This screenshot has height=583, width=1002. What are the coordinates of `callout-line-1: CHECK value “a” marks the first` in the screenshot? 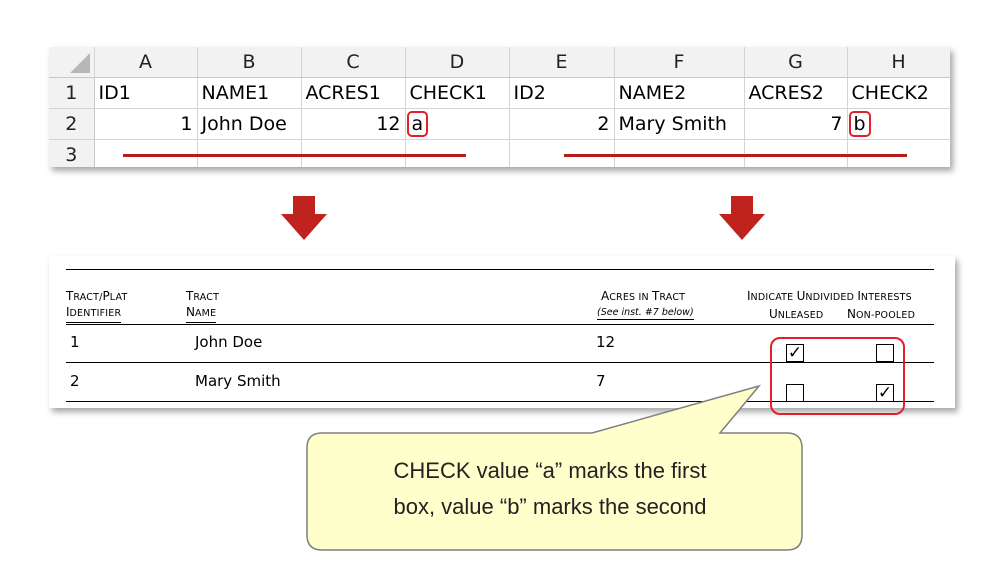 It's located at (550, 470).